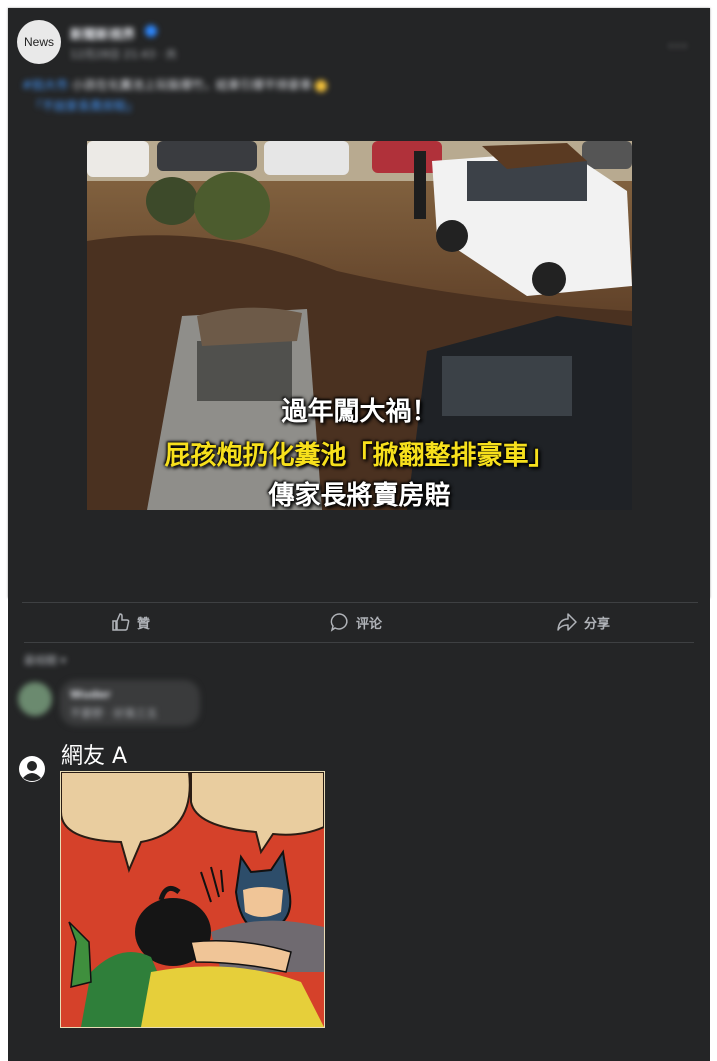 This screenshot has width=717, height=1061. What do you see at coordinates (45, 660) in the screenshot?
I see `comment-sort-dropdown: 最相關 ▾` at bounding box center [45, 660].